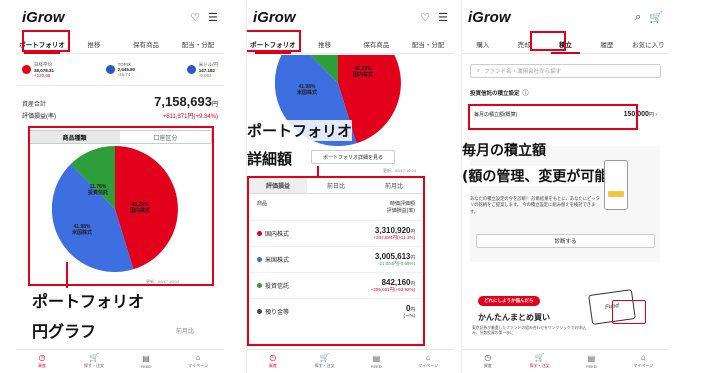 The height and width of the screenshot is (373, 714). What do you see at coordinates (44, 70) in the screenshot?
I see `ticker-value: 38,078.31` at bounding box center [44, 70].